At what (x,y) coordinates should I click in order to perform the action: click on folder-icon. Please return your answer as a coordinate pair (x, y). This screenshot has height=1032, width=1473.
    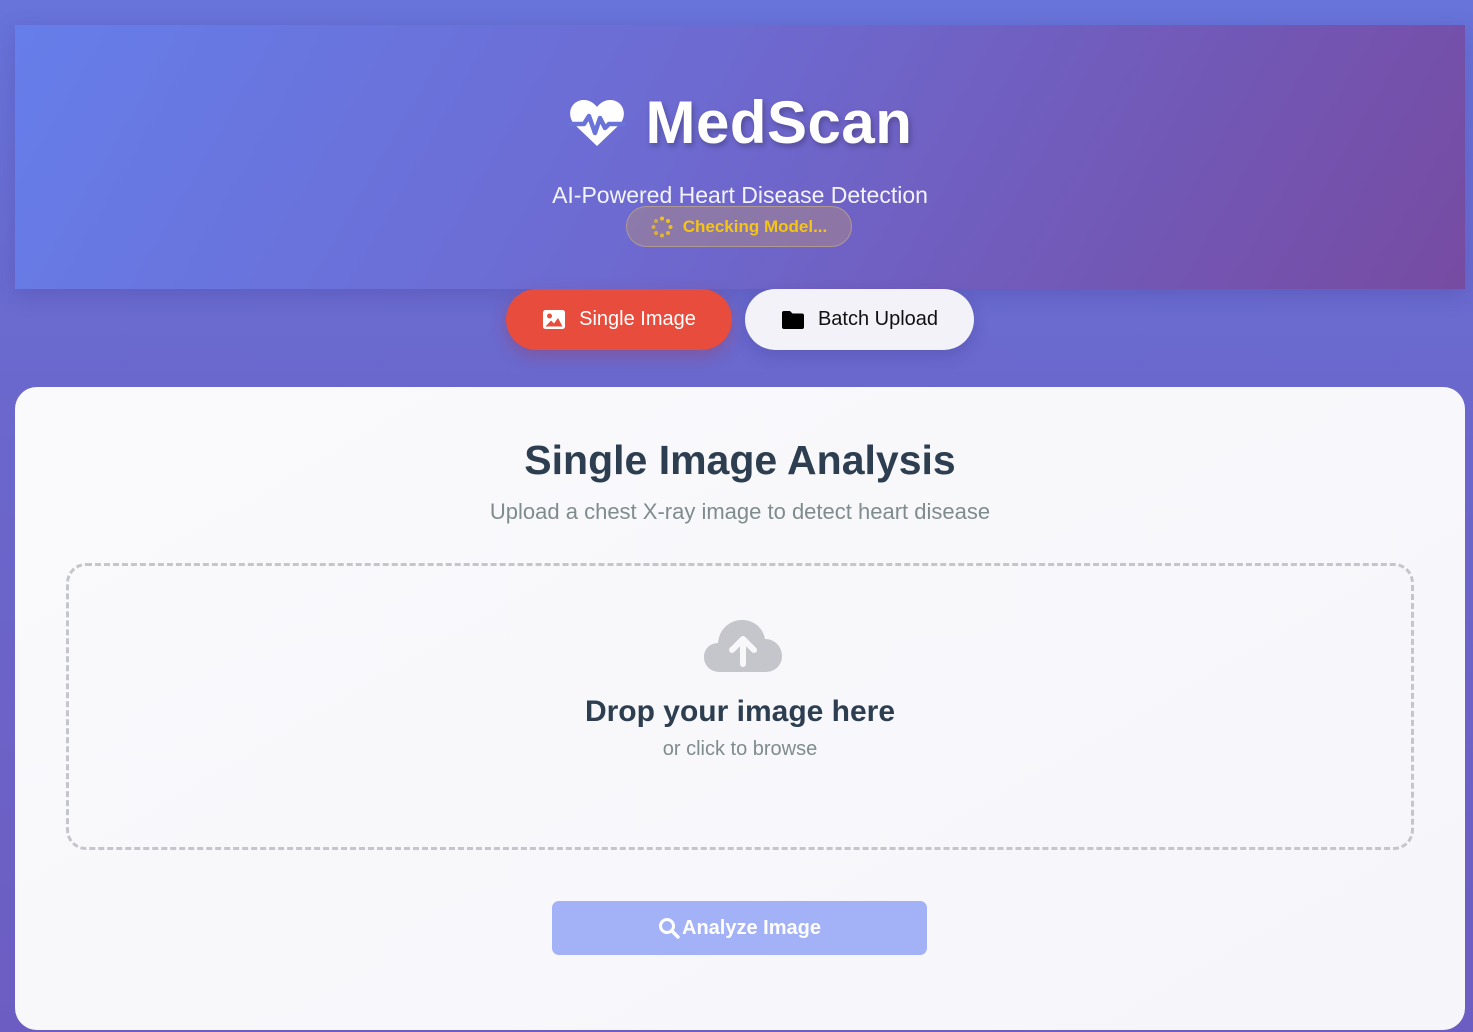
    Looking at the image, I should click on (792, 319).